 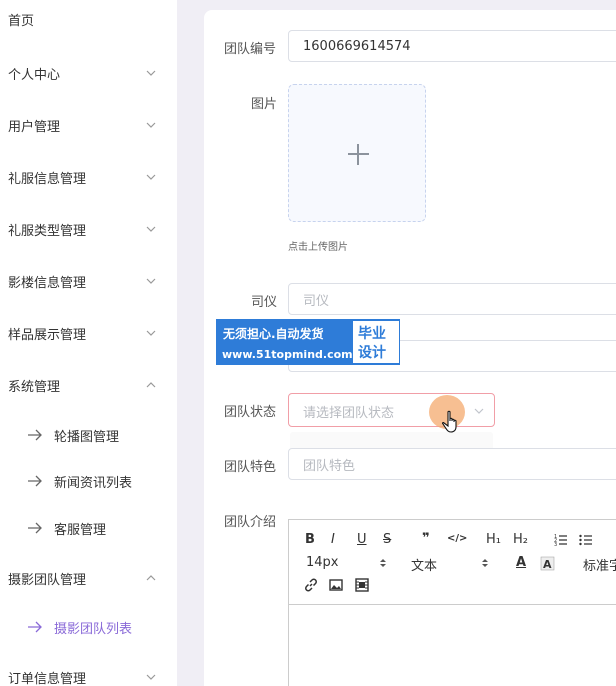 I want to click on feature-field: 团队特色, so click(x=452, y=464).